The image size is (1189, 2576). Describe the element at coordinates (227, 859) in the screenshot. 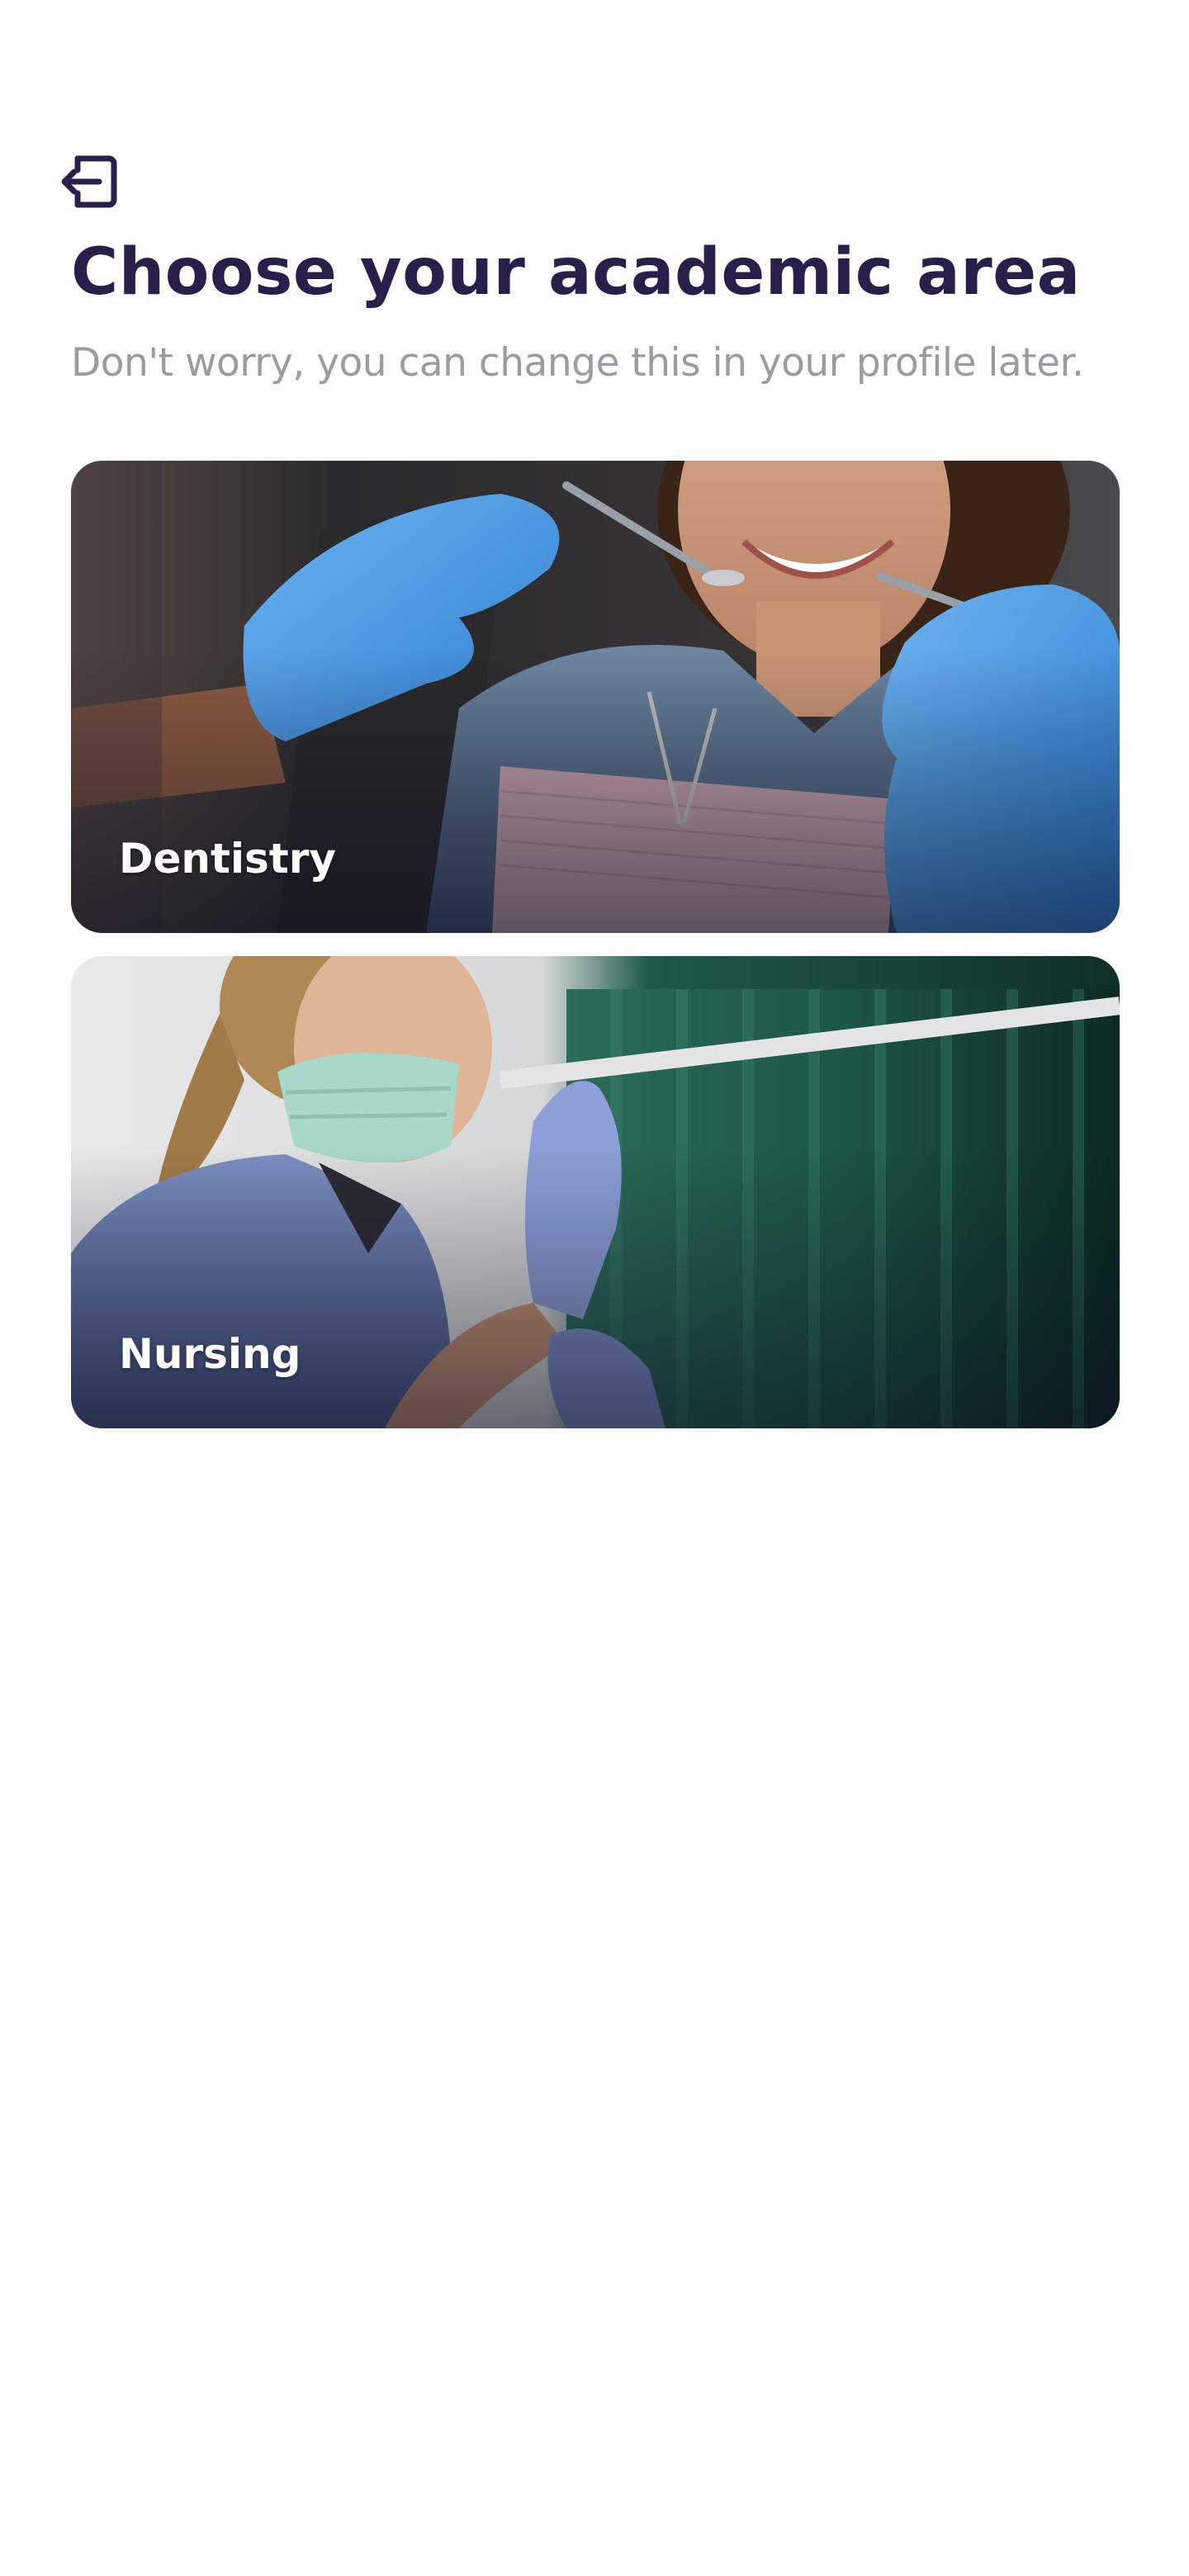

I see `area-label-dentistry: Dentistry` at that location.